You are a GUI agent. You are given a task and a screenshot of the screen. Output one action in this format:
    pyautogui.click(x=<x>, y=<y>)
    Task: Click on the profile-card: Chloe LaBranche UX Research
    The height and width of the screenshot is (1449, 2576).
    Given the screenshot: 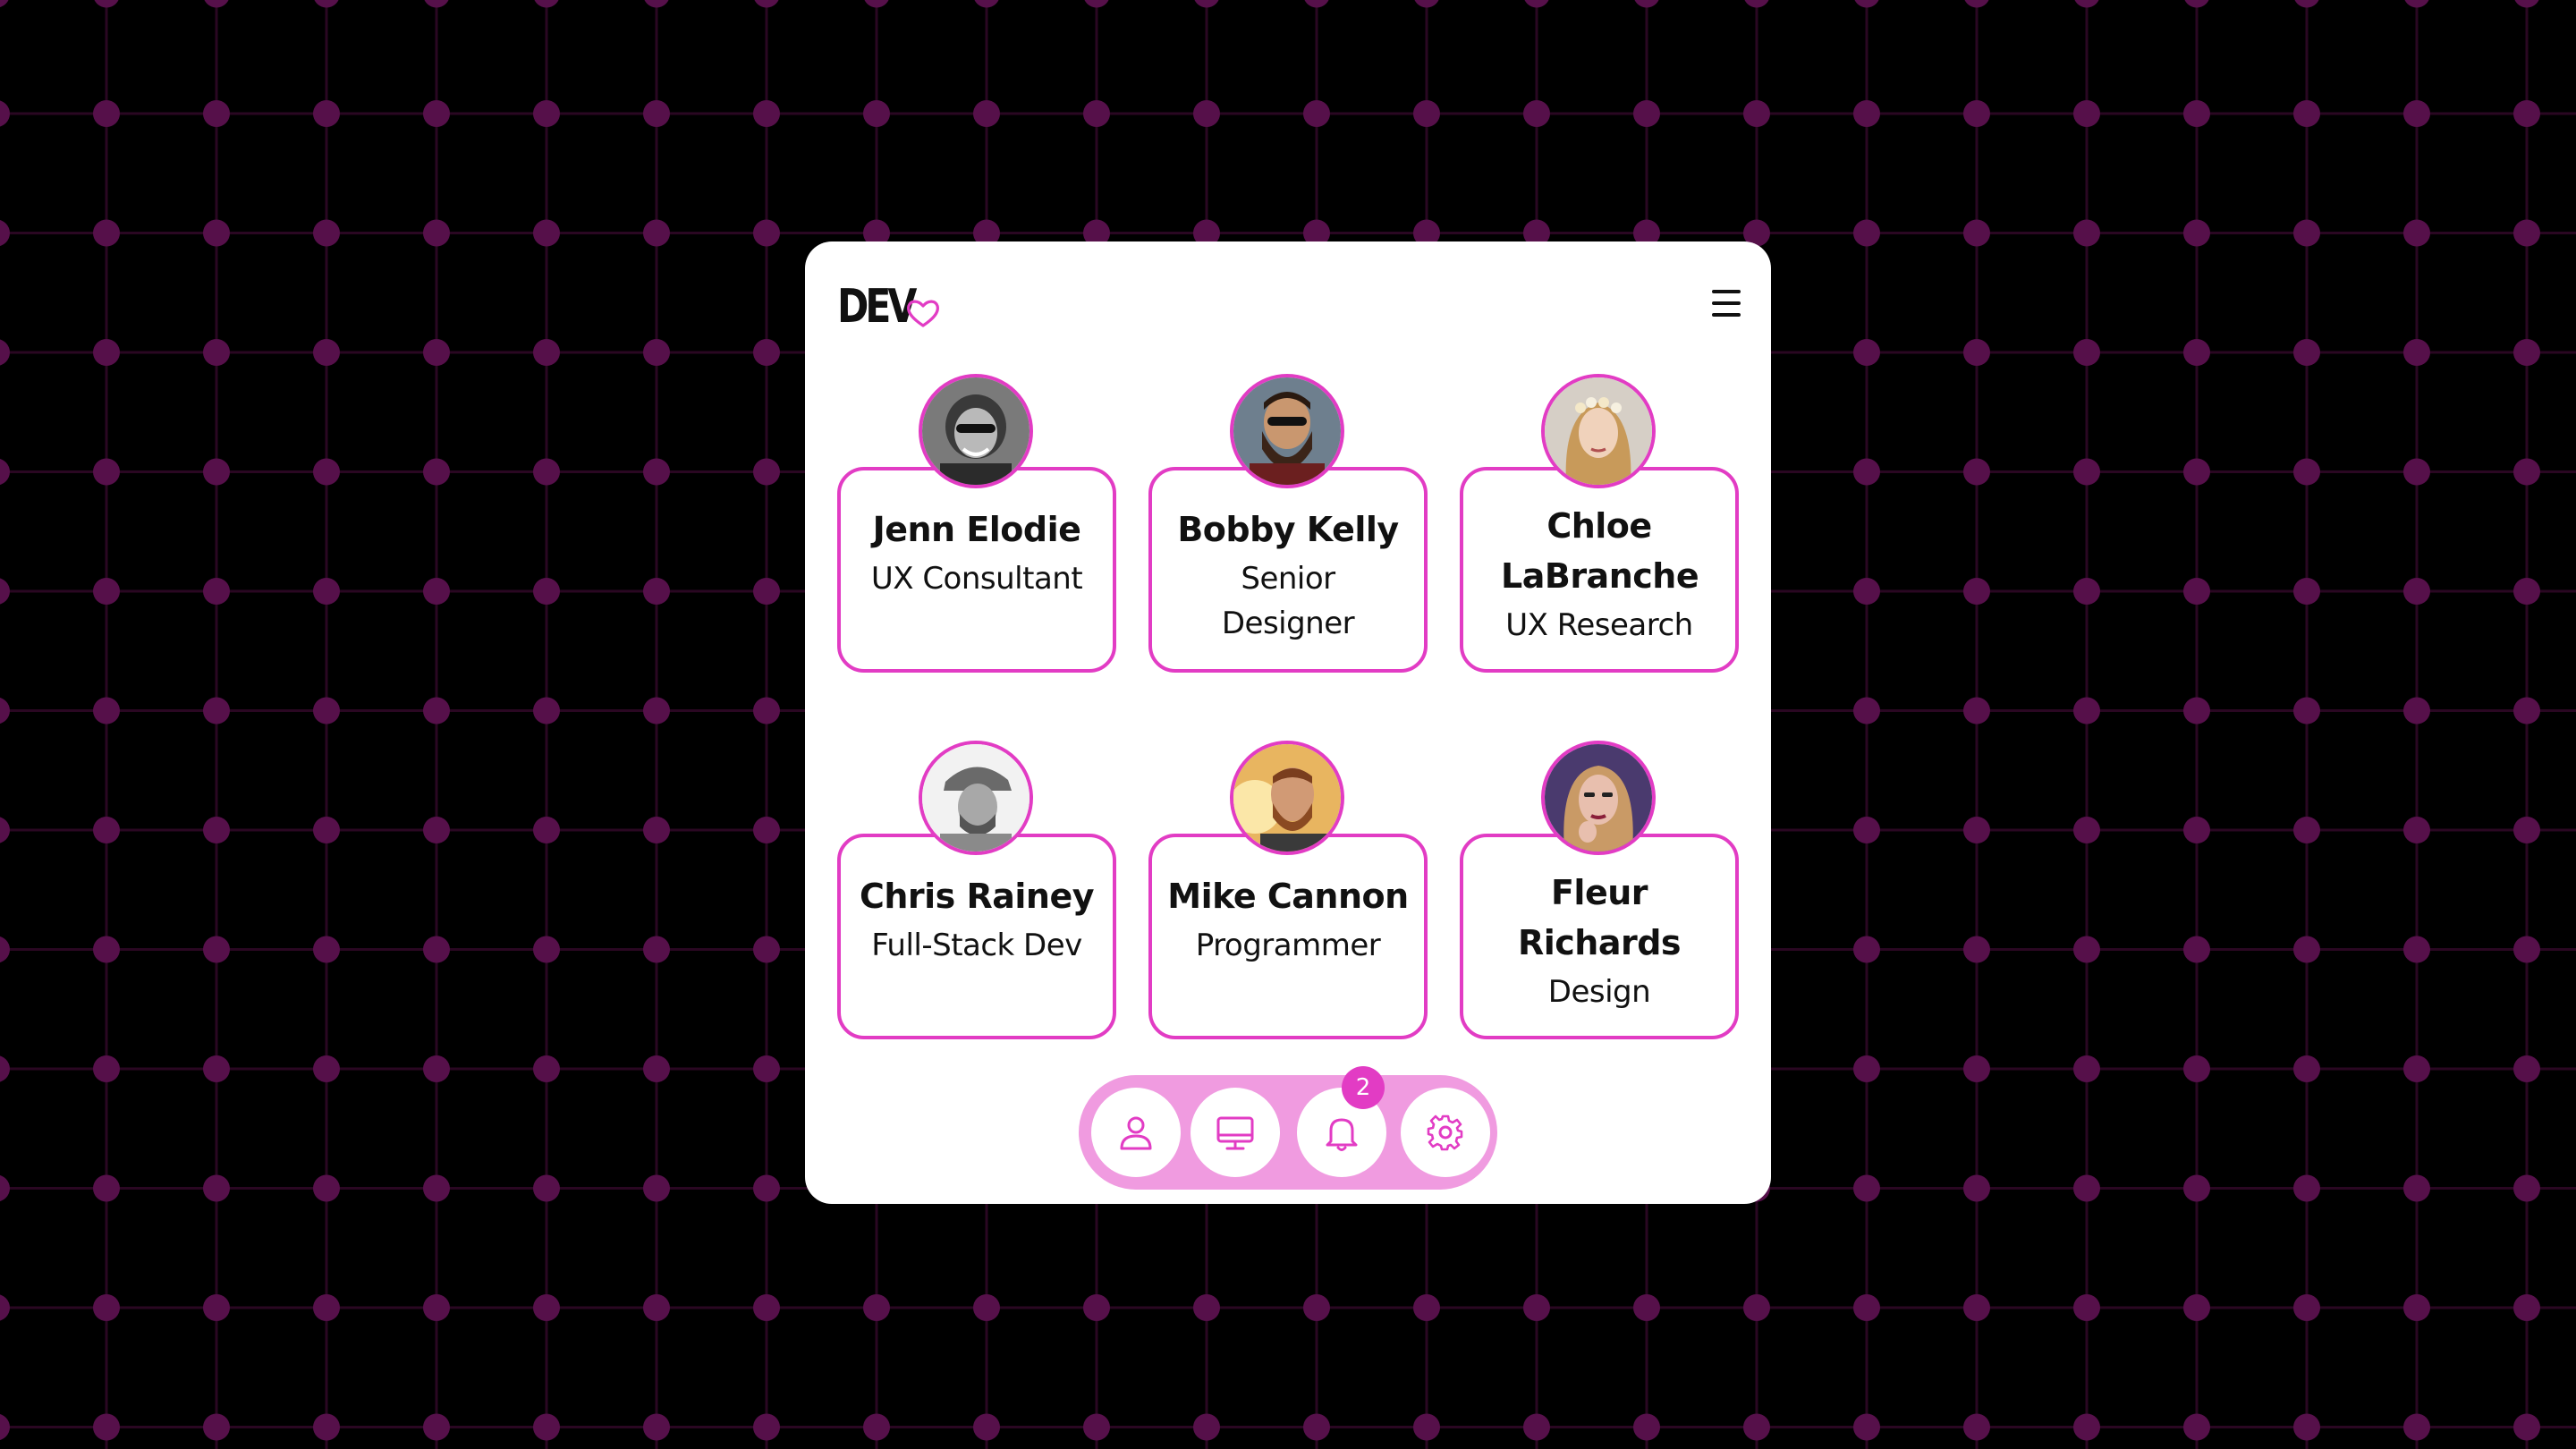 What is the action you would take?
    pyautogui.click(x=1599, y=523)
    